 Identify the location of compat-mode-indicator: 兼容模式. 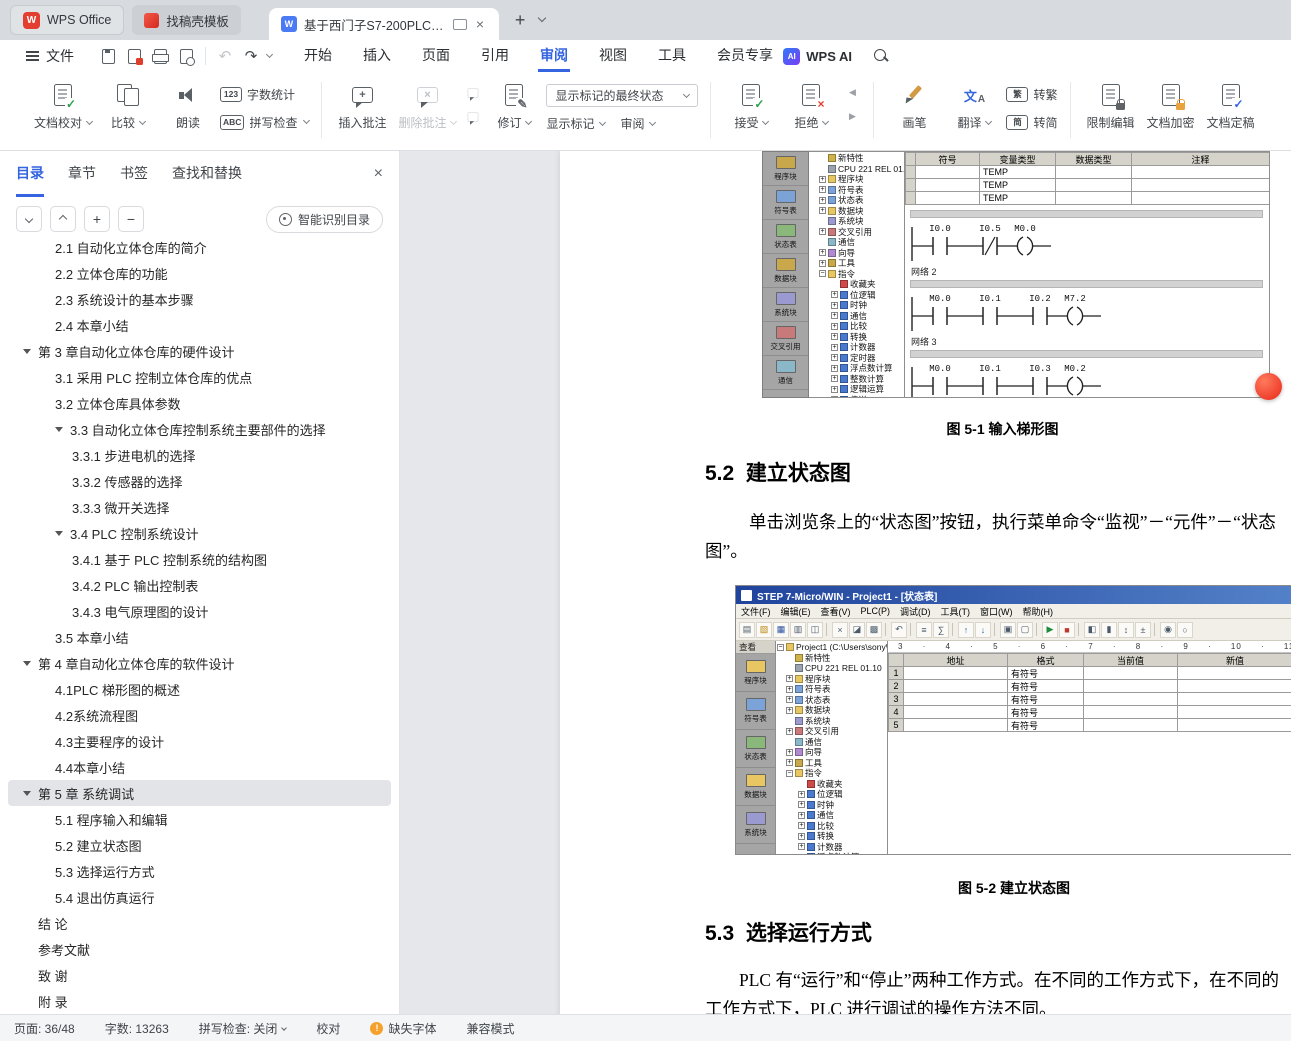
(490, 1028).